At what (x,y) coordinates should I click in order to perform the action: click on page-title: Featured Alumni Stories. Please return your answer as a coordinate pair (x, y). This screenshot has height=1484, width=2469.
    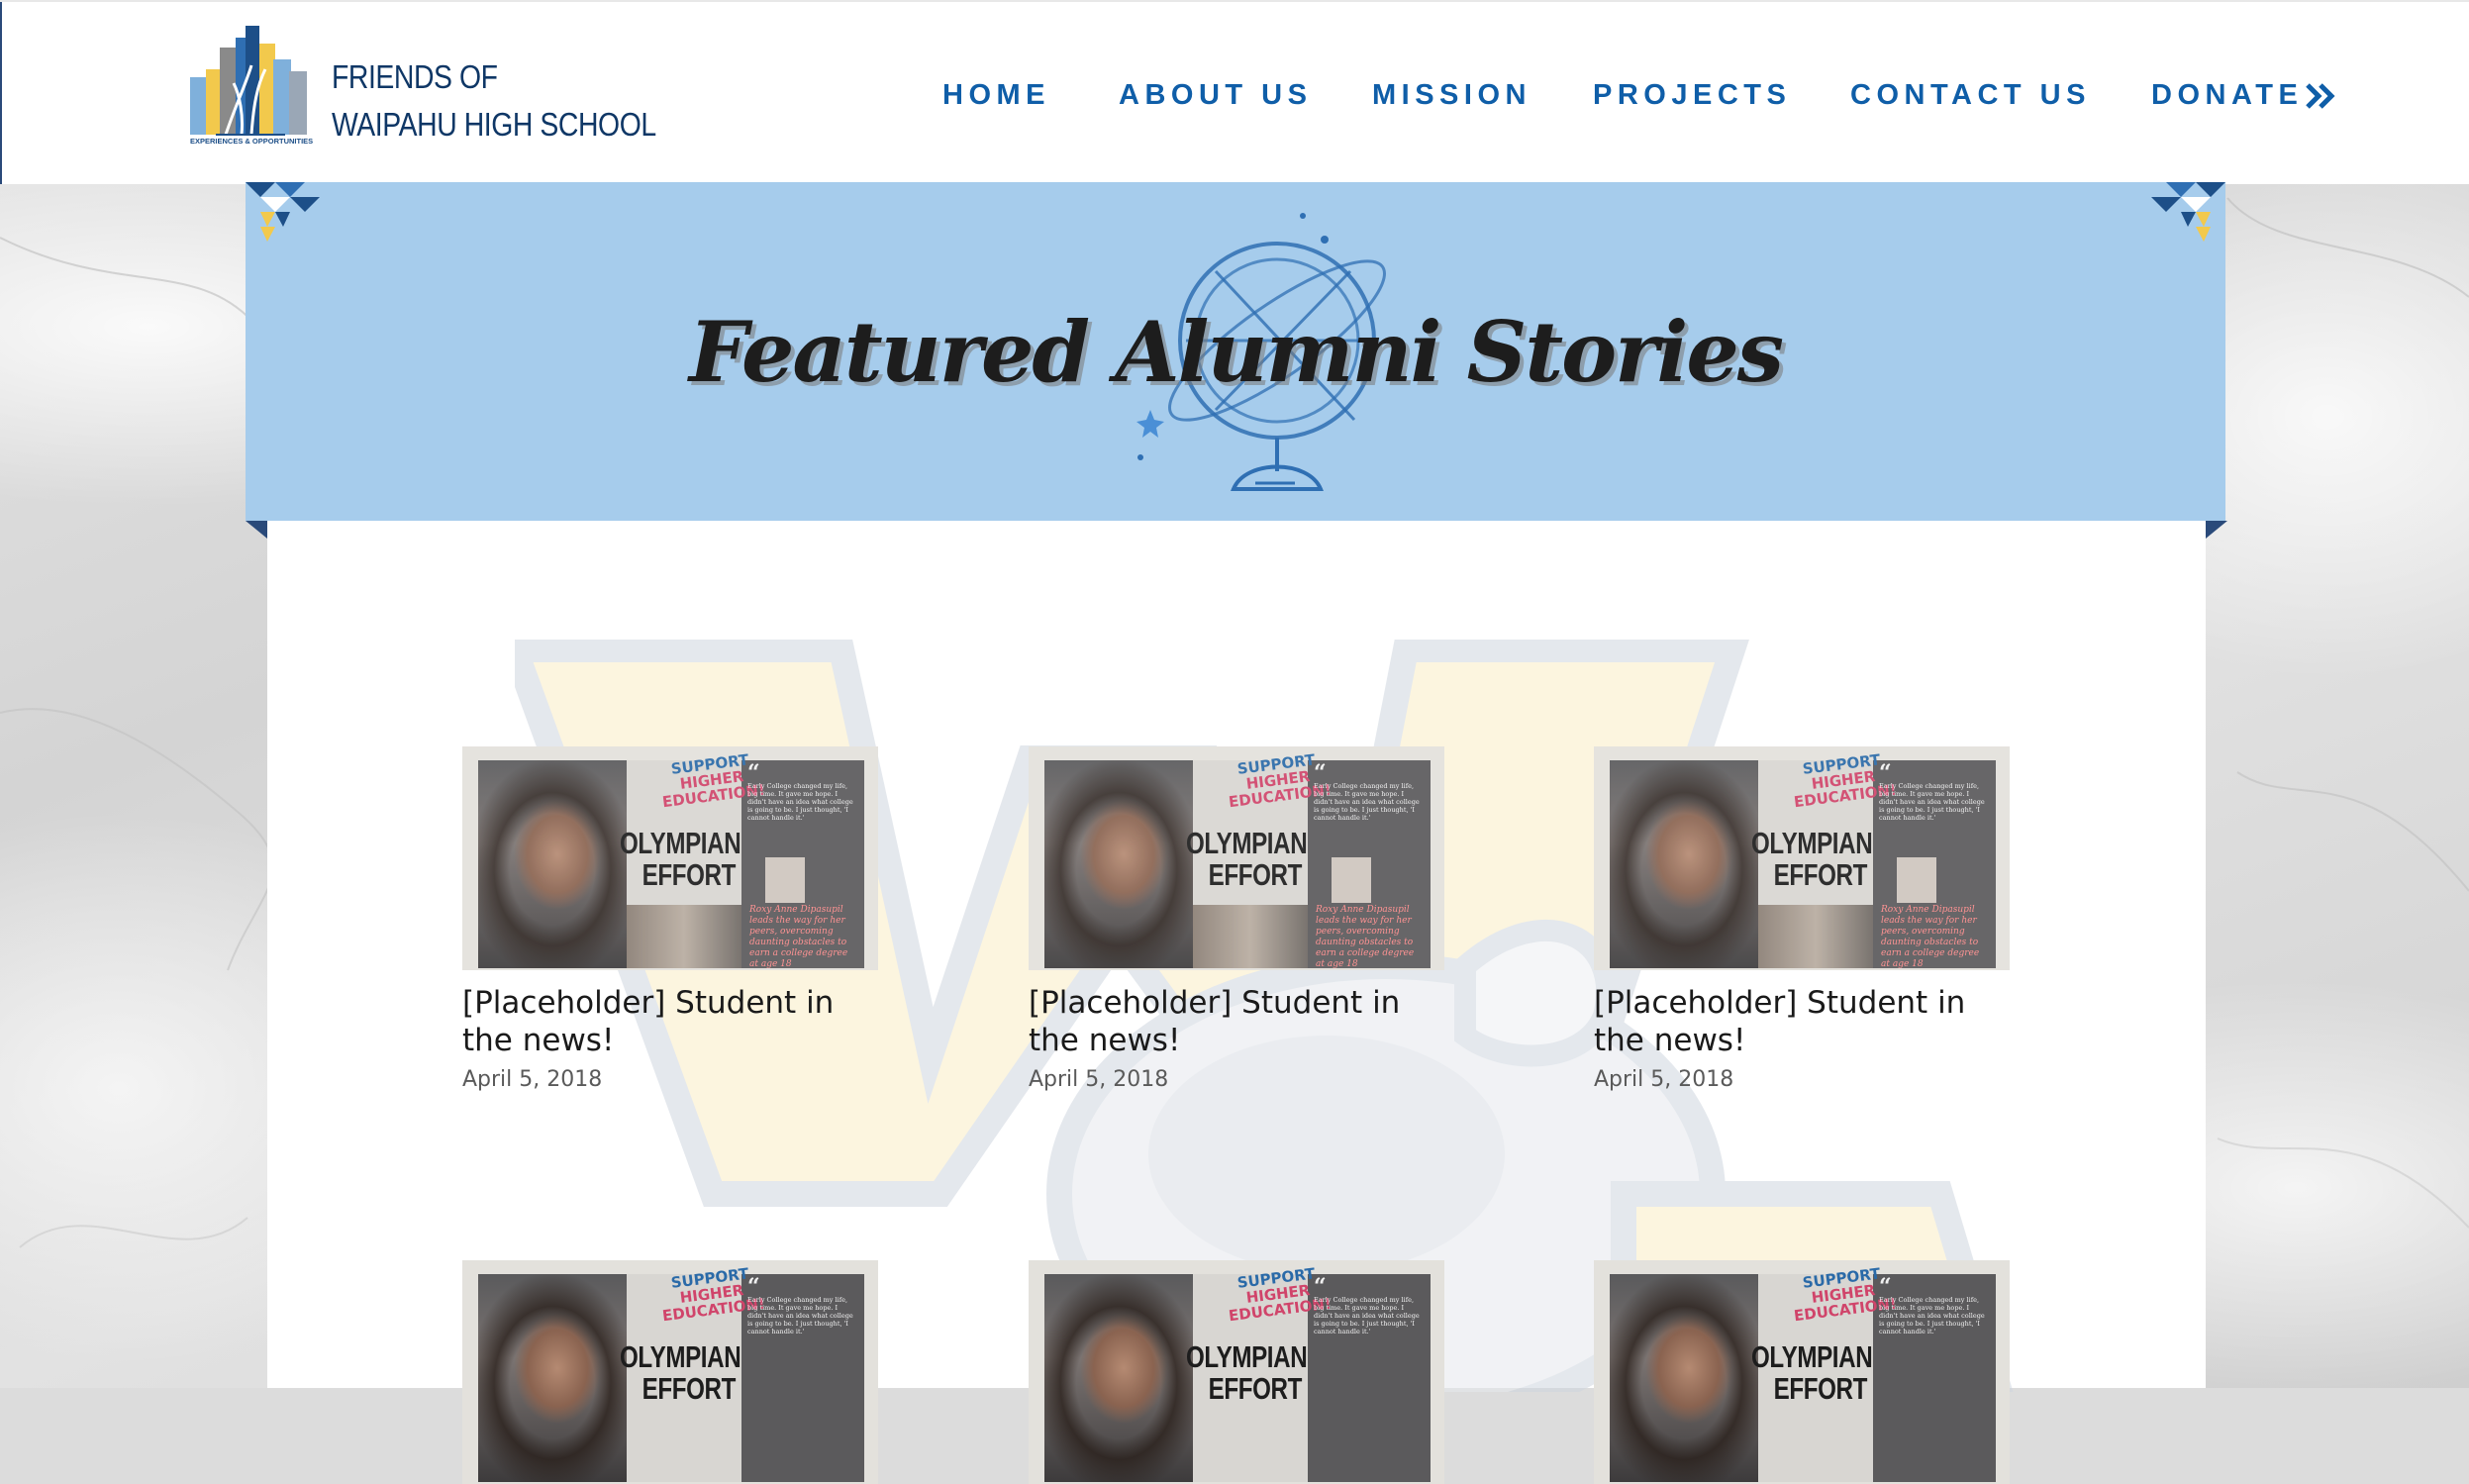
    Looking at the image, I should click on (1236, 352).